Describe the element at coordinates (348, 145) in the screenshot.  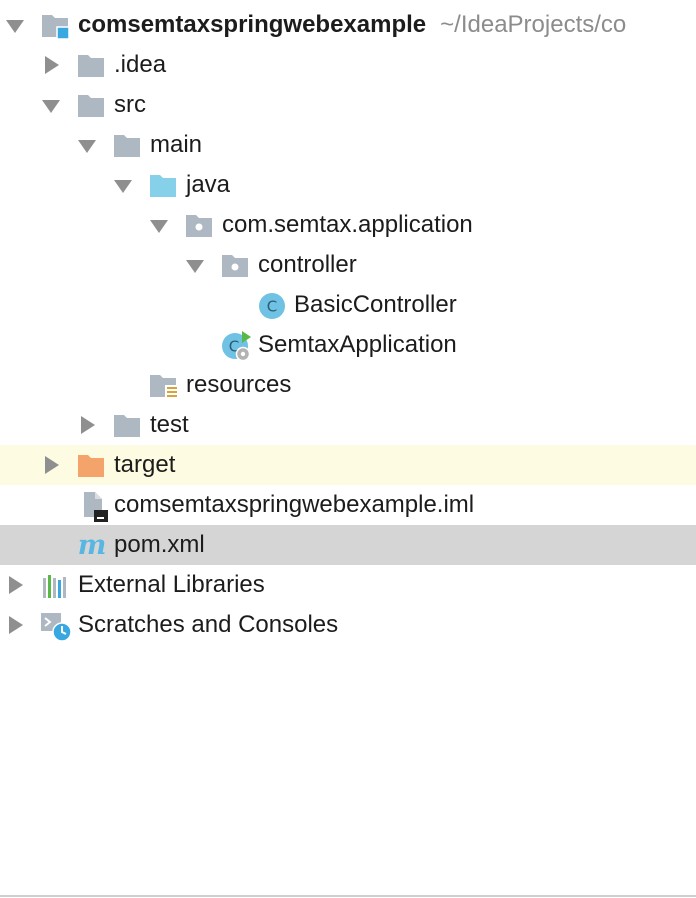
I see `tree-row-main: main` at that location.